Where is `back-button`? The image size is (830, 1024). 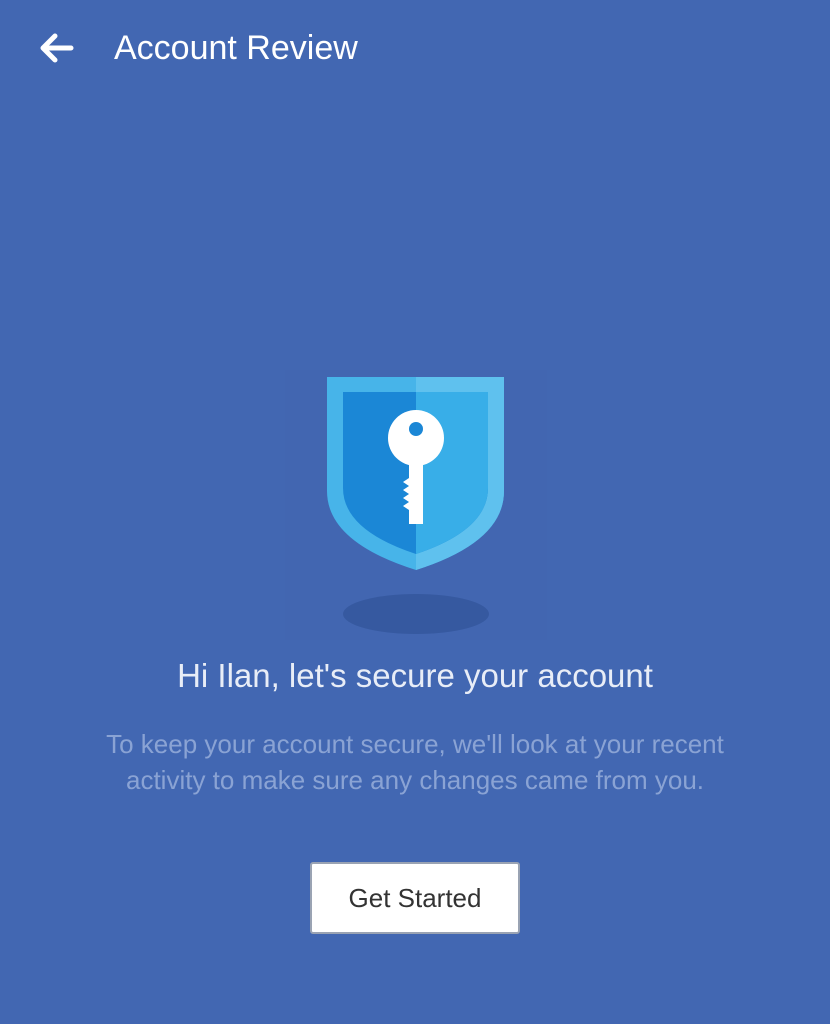
back-button is located at coordinates (56, 48).